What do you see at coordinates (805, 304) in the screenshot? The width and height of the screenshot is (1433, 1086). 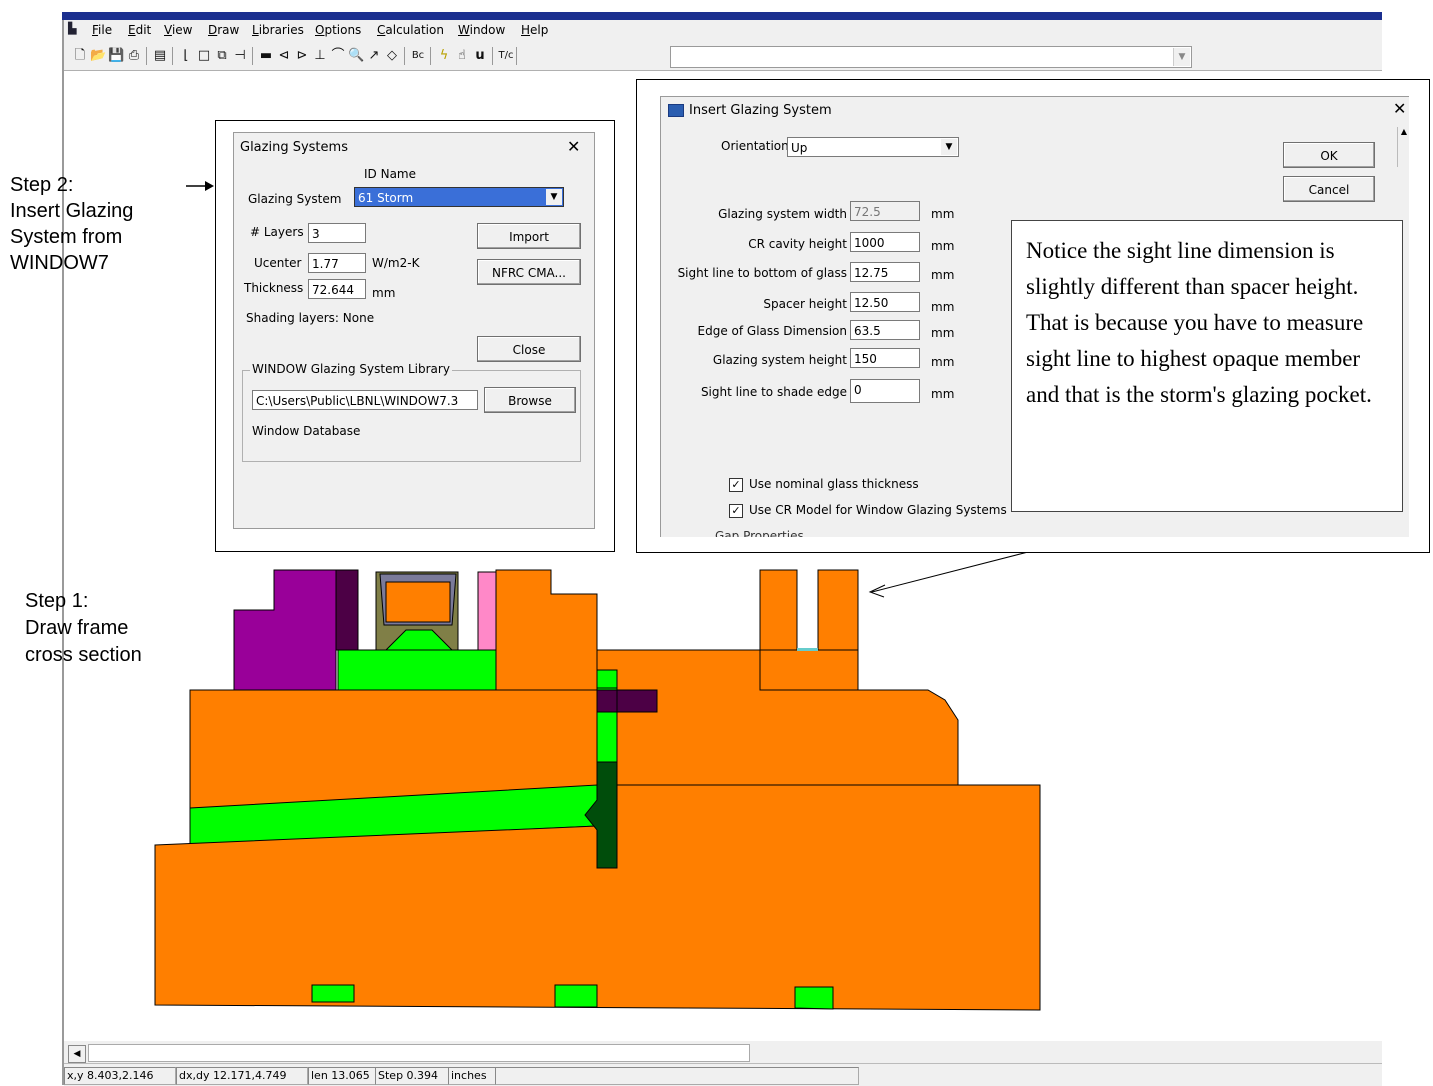 I see `field-label: Spacer height` at bounding box center [805, 304].